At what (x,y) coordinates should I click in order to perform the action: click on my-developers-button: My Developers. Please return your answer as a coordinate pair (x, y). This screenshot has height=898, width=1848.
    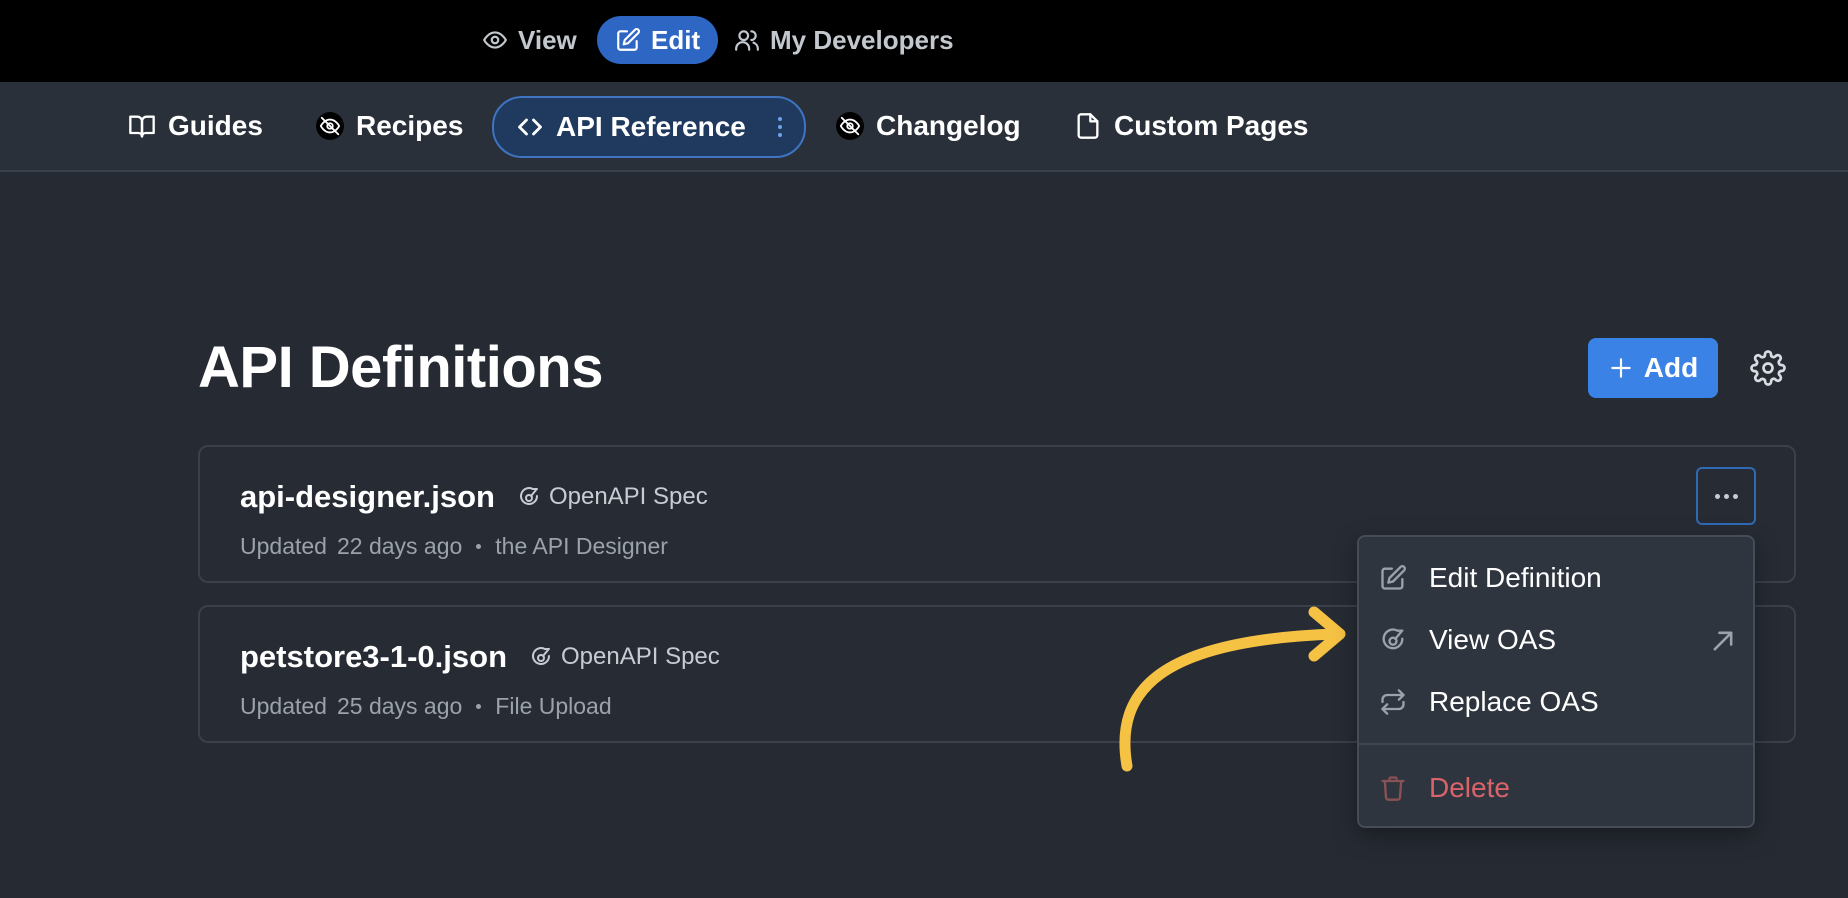
    Looking at the image, I should click on (844, 40).